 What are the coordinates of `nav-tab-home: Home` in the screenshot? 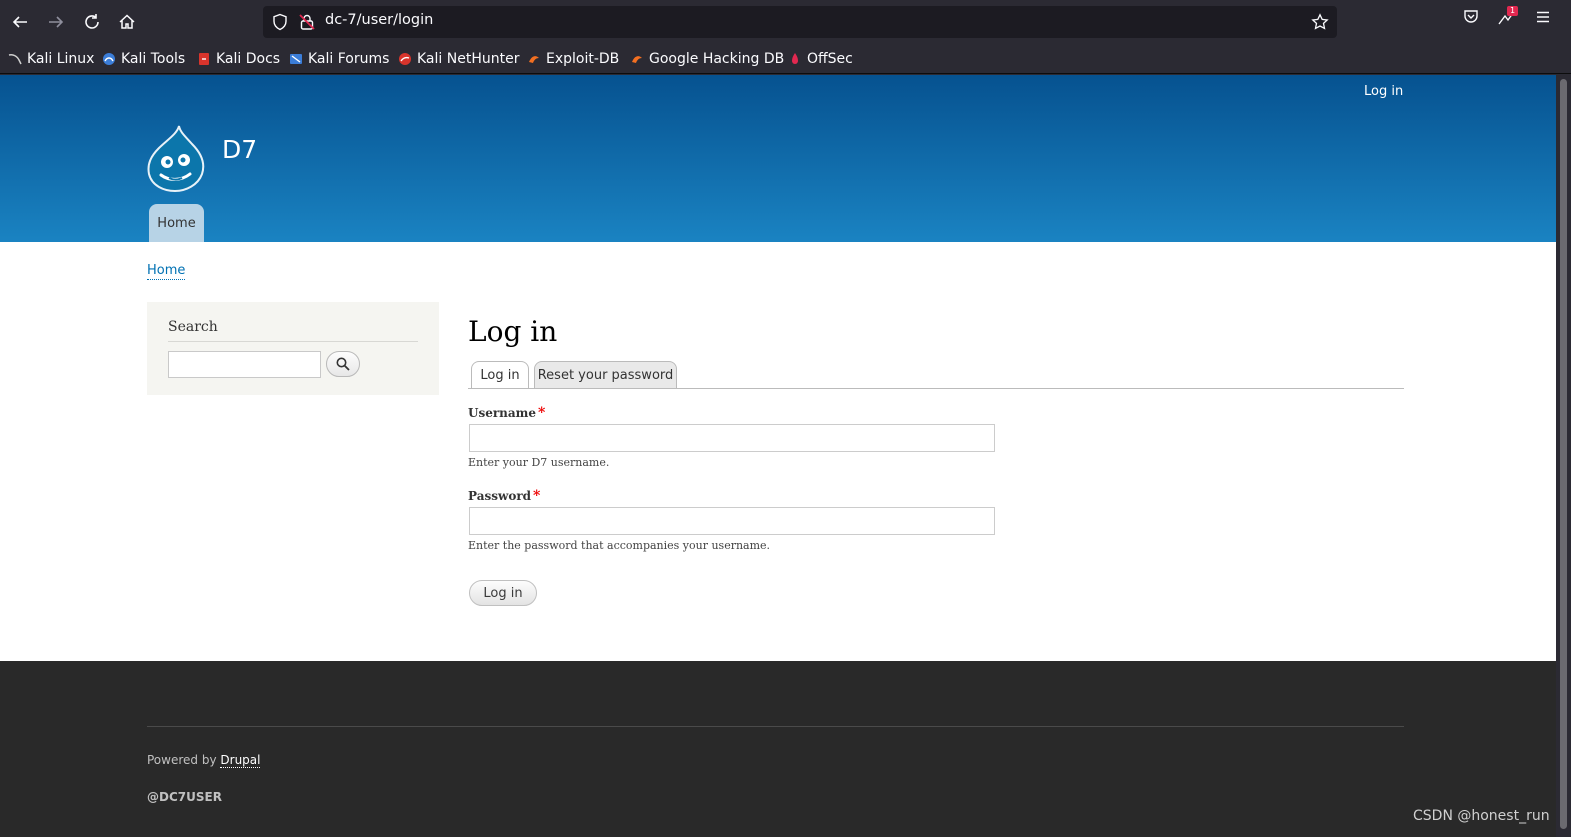 It's located at (176, 223).